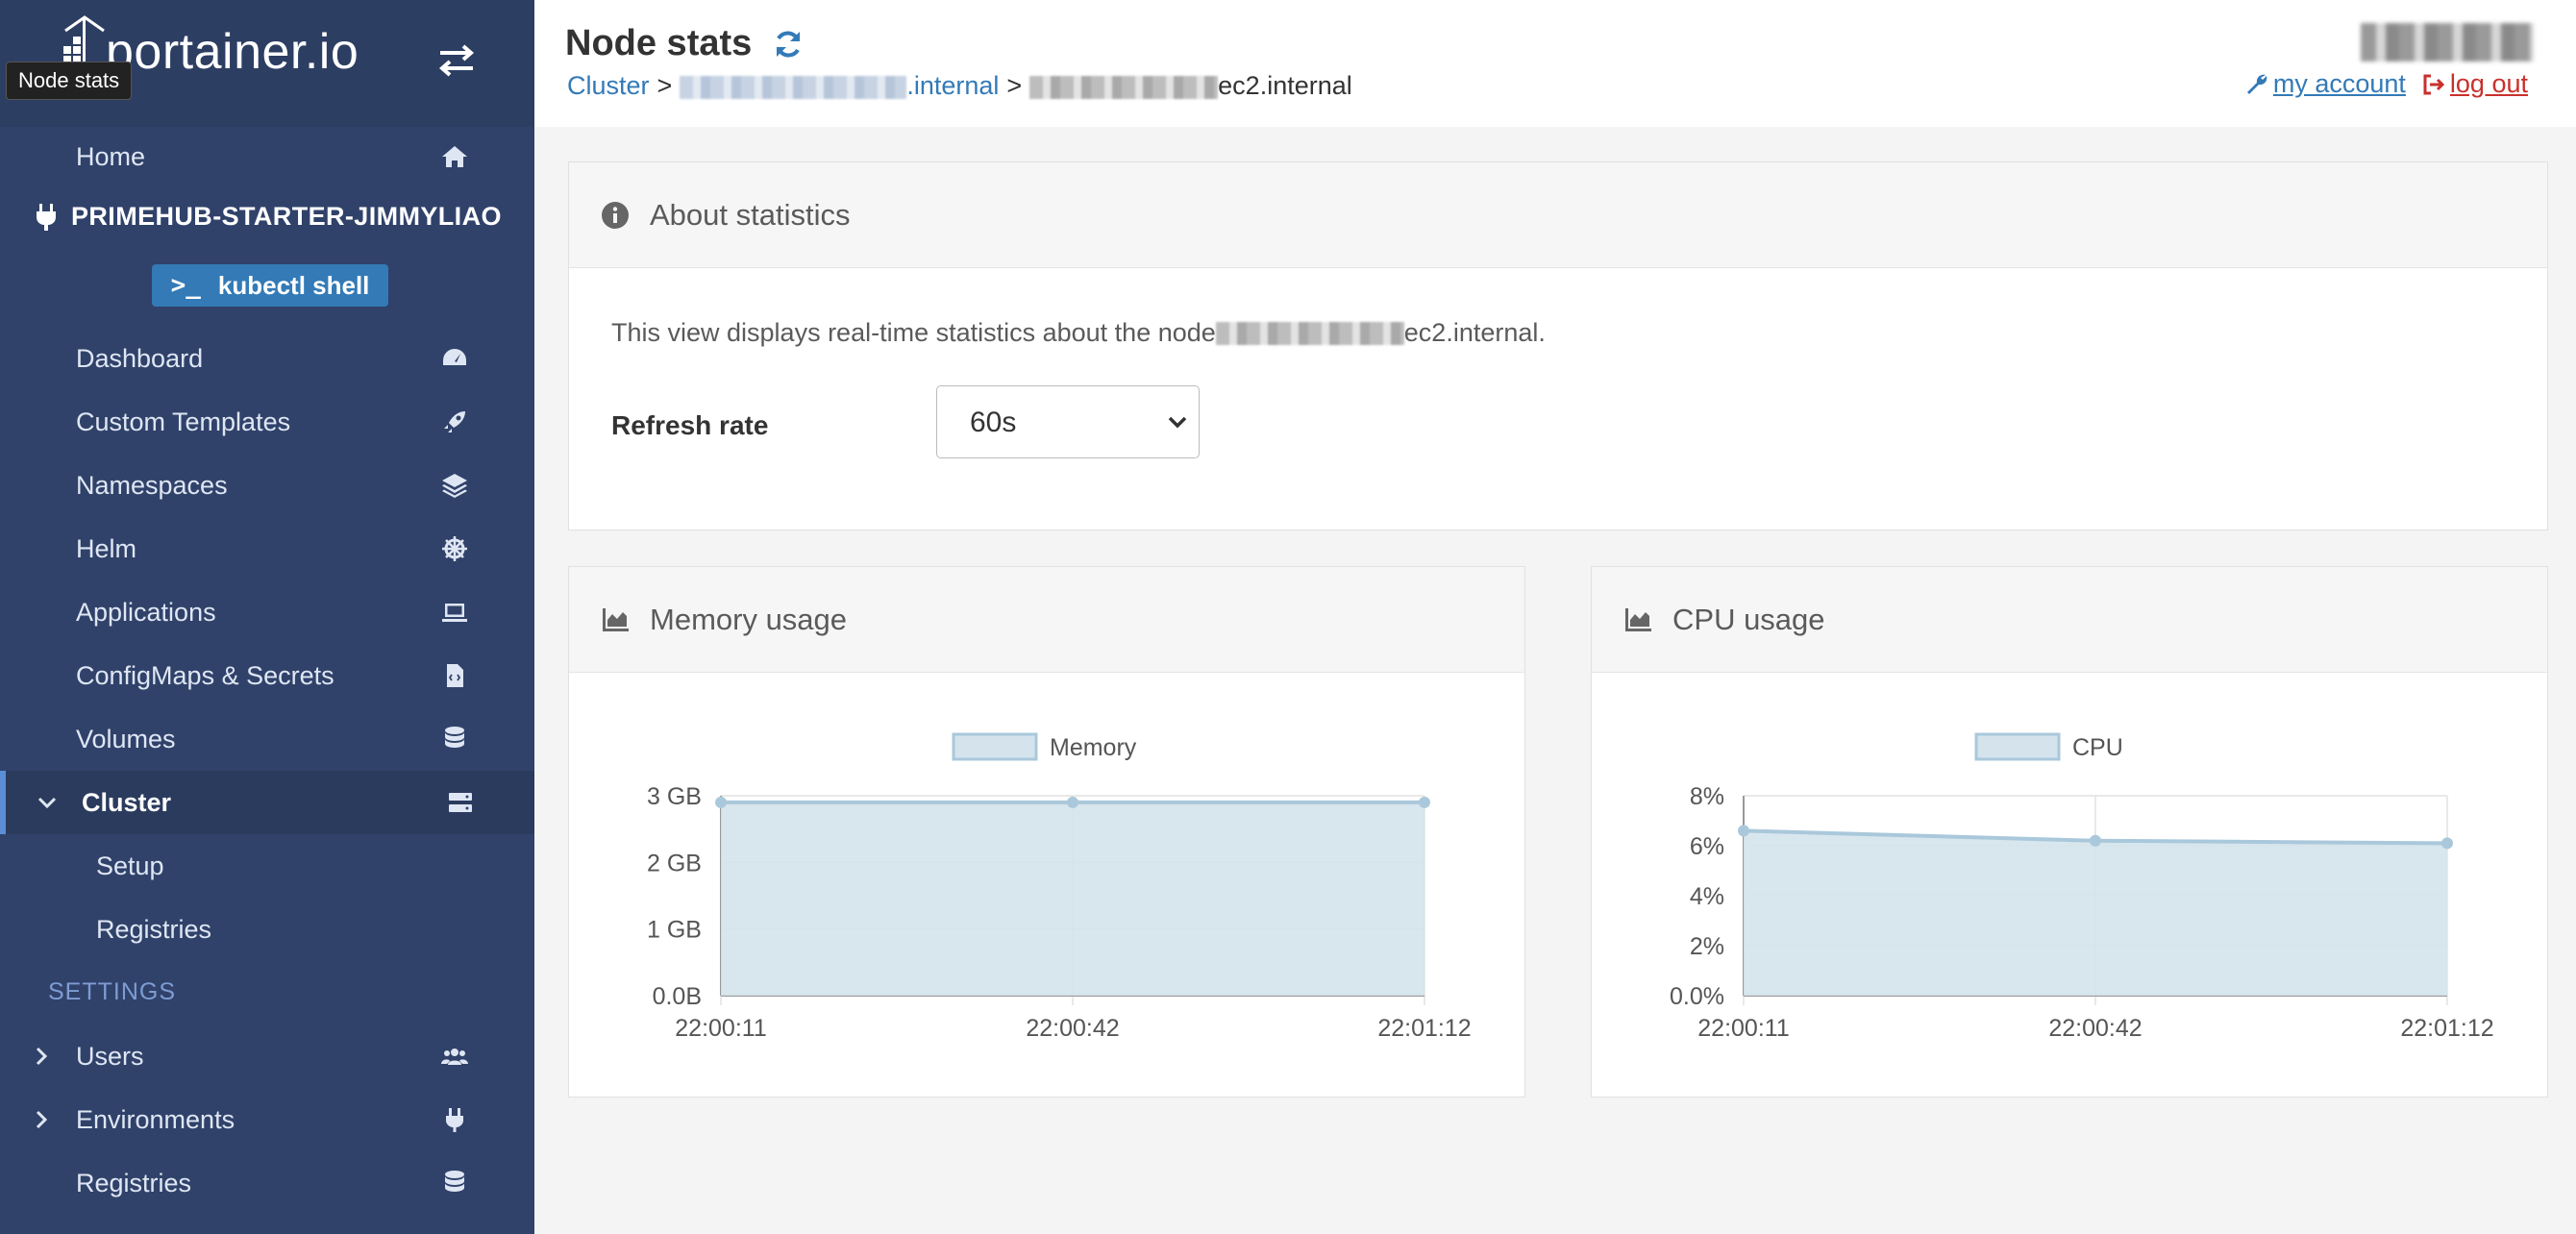 The image size is (2576, 1234). Describe the element at coordinates (267, 930) in the screenshot. I see `sidebar-item-cluster-registries: Registries` at that location.